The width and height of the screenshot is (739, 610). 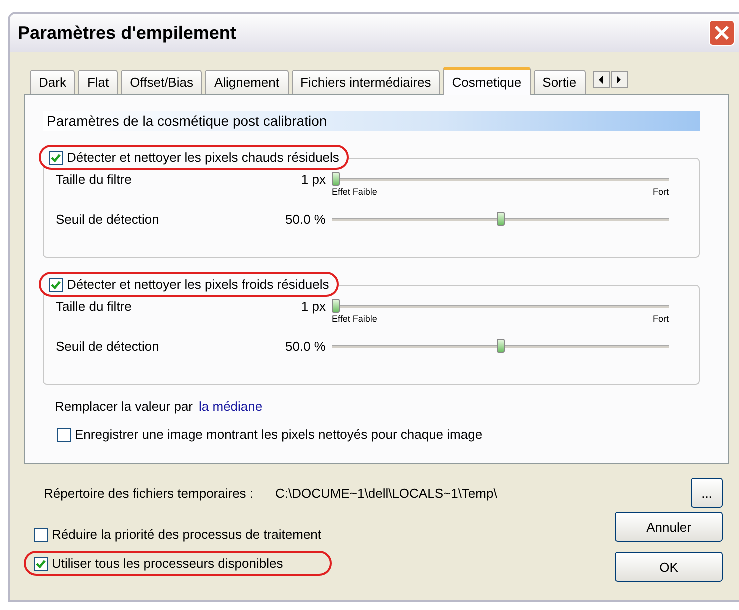 What do you see at coordinates (194, 157) in the screenshot?
I see `checkbox: Détecter et nettoyer les pixels chauds résiduels` at bounding box center [194, 157].